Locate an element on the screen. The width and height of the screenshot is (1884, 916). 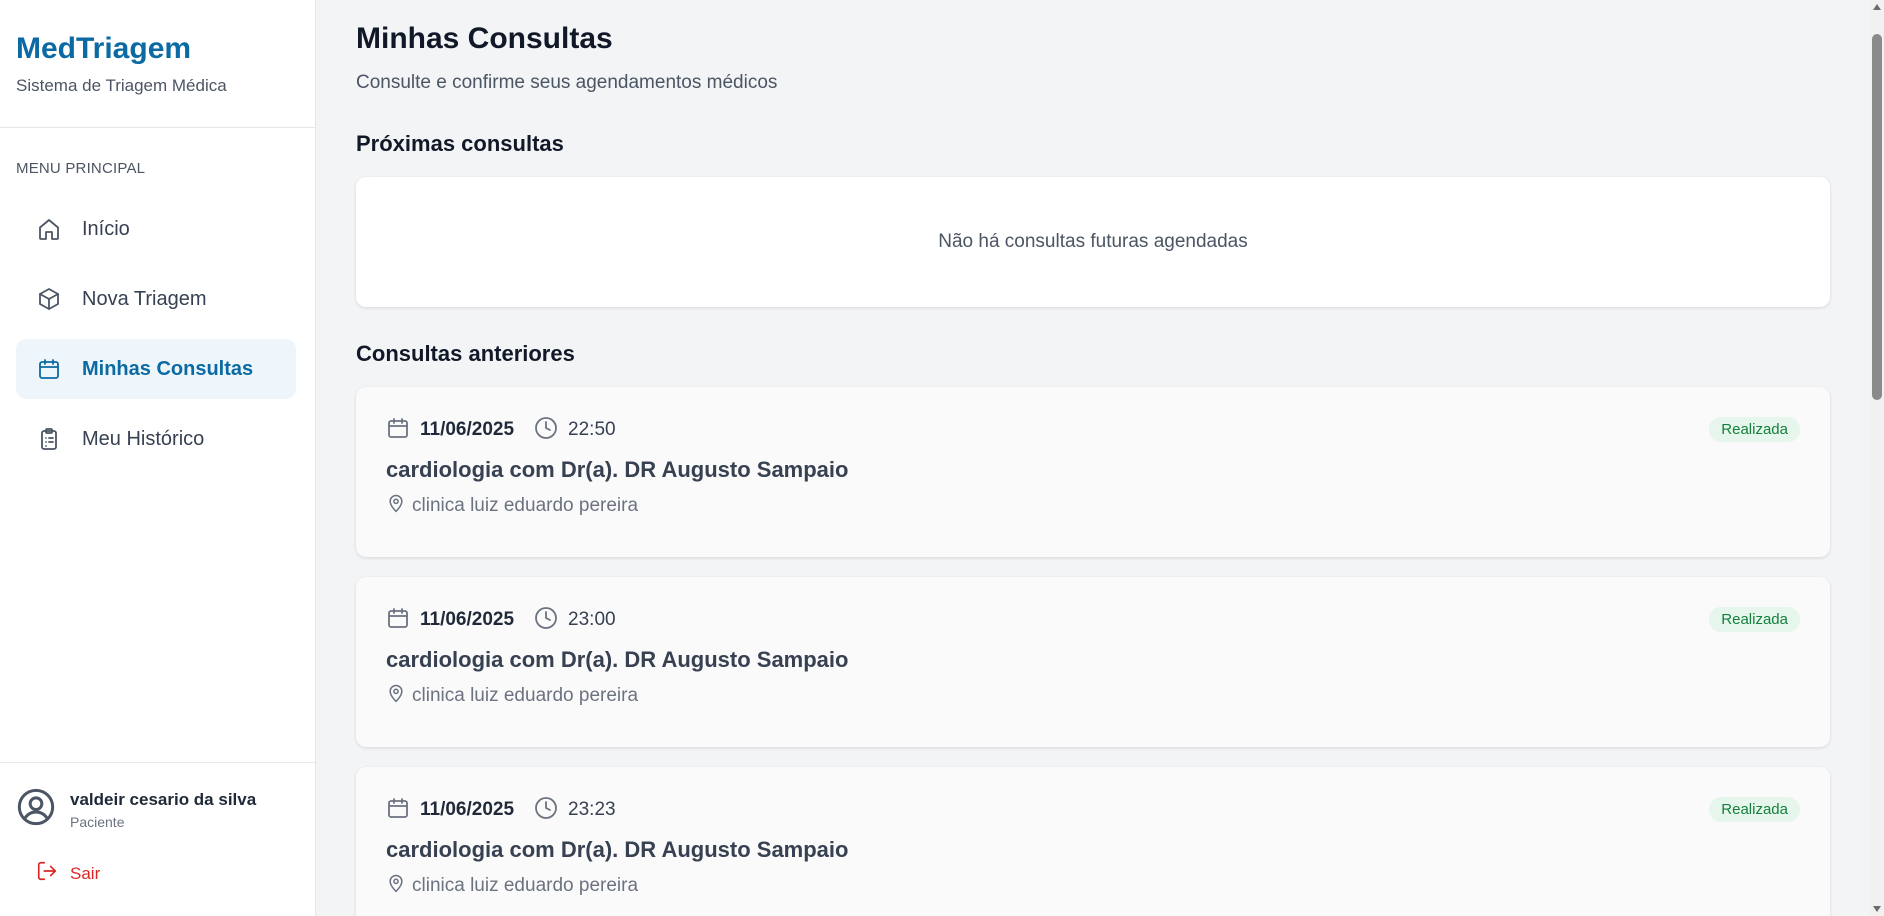
appointment-datetime: 11/06/2025 23:00 is located at coordinates (1093, 620).